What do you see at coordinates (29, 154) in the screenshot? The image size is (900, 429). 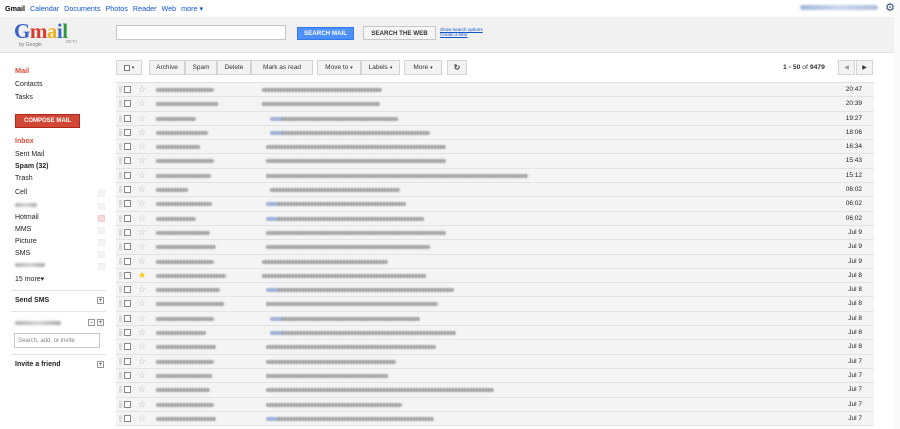 I see `sidebar-item-sent: Sent Mail` at bounding box center [29, 154].